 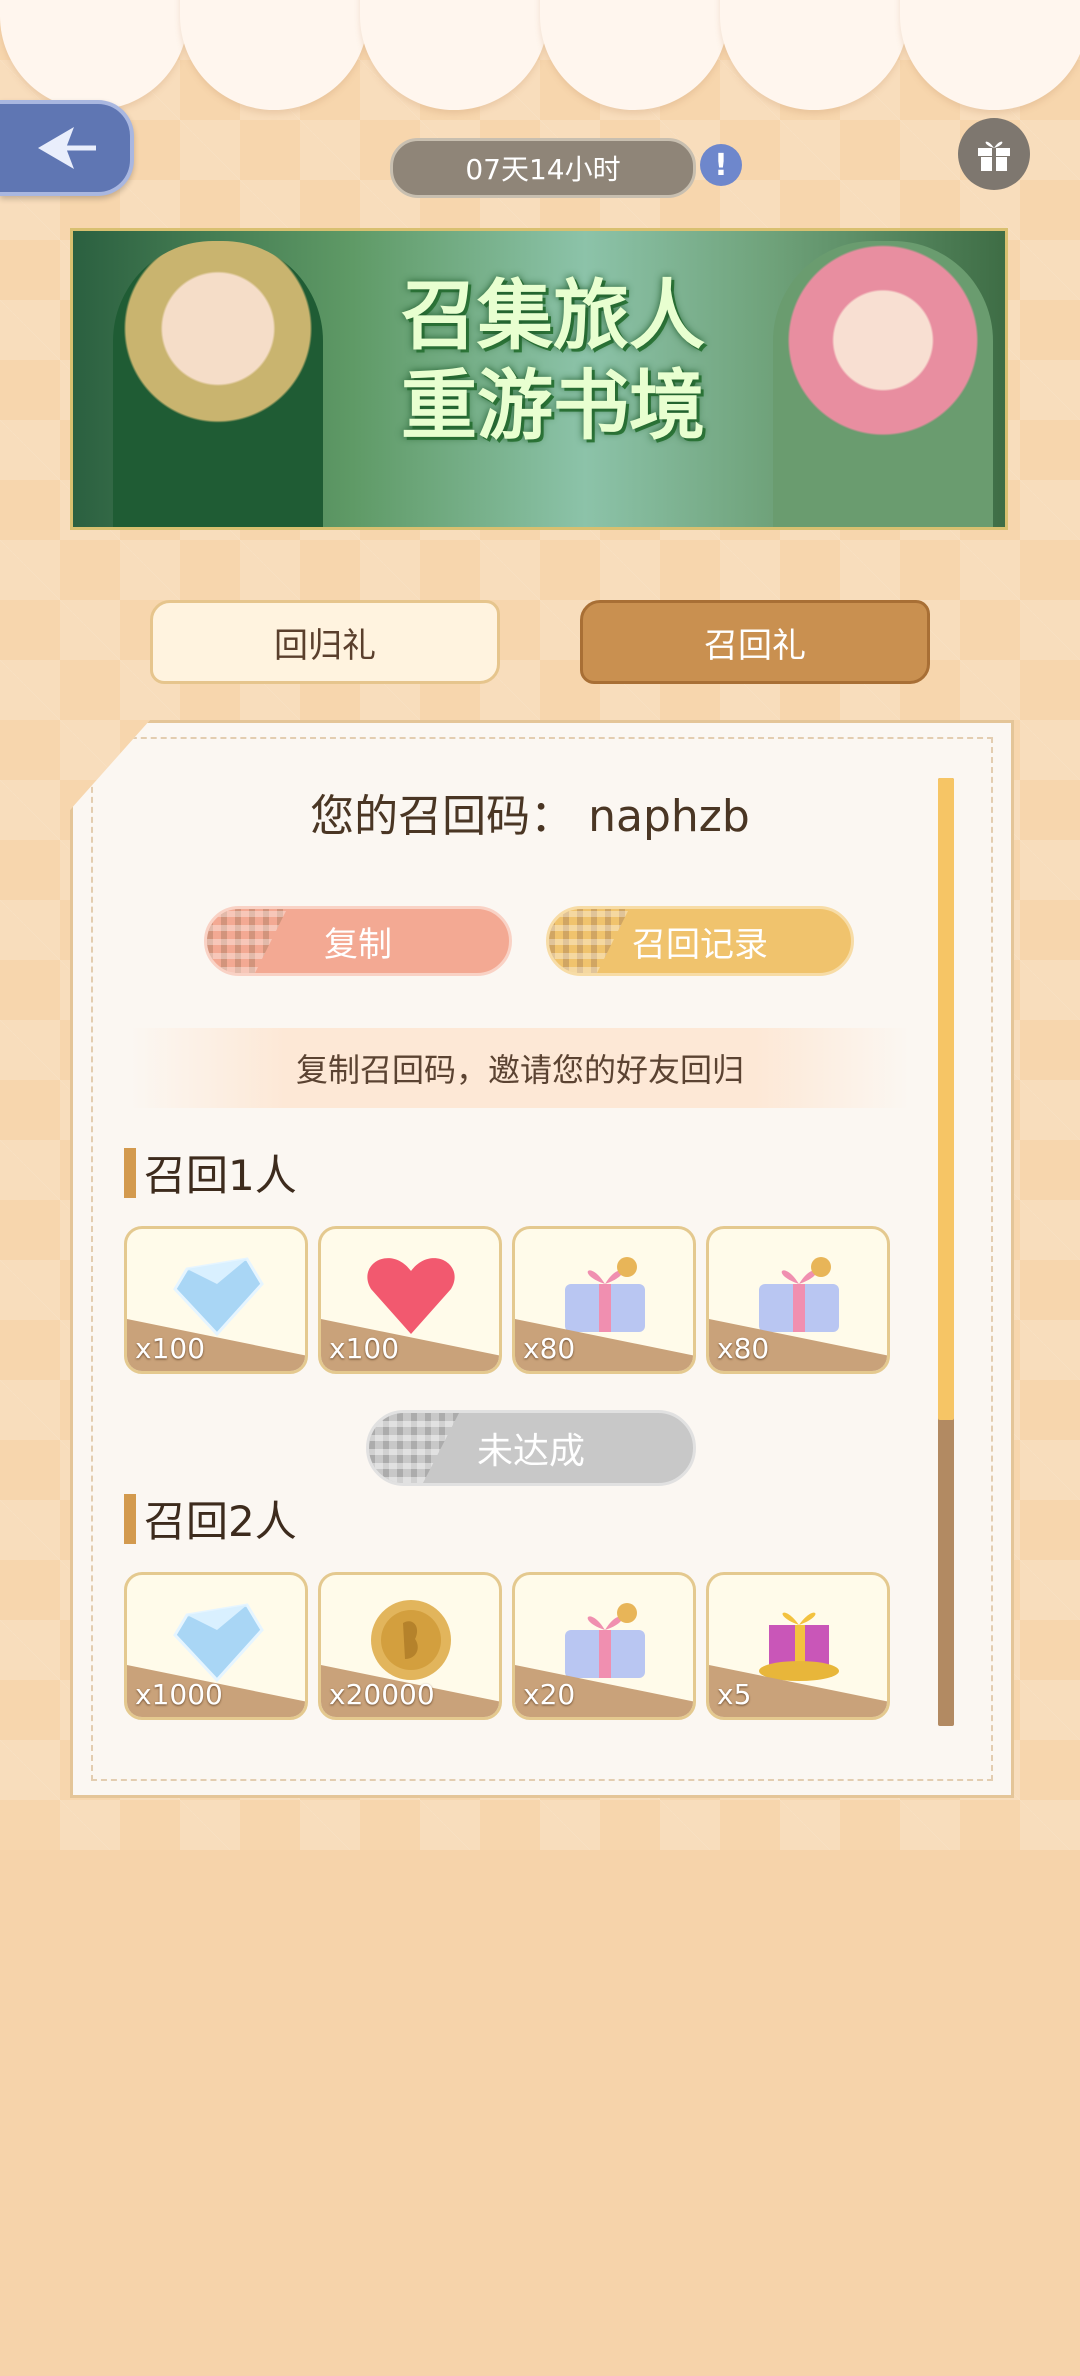 What do you see at coordinates (700, 944) in the screenshot?
I see `recall-record-label: 召回记录` at bounding box center [700, 944].